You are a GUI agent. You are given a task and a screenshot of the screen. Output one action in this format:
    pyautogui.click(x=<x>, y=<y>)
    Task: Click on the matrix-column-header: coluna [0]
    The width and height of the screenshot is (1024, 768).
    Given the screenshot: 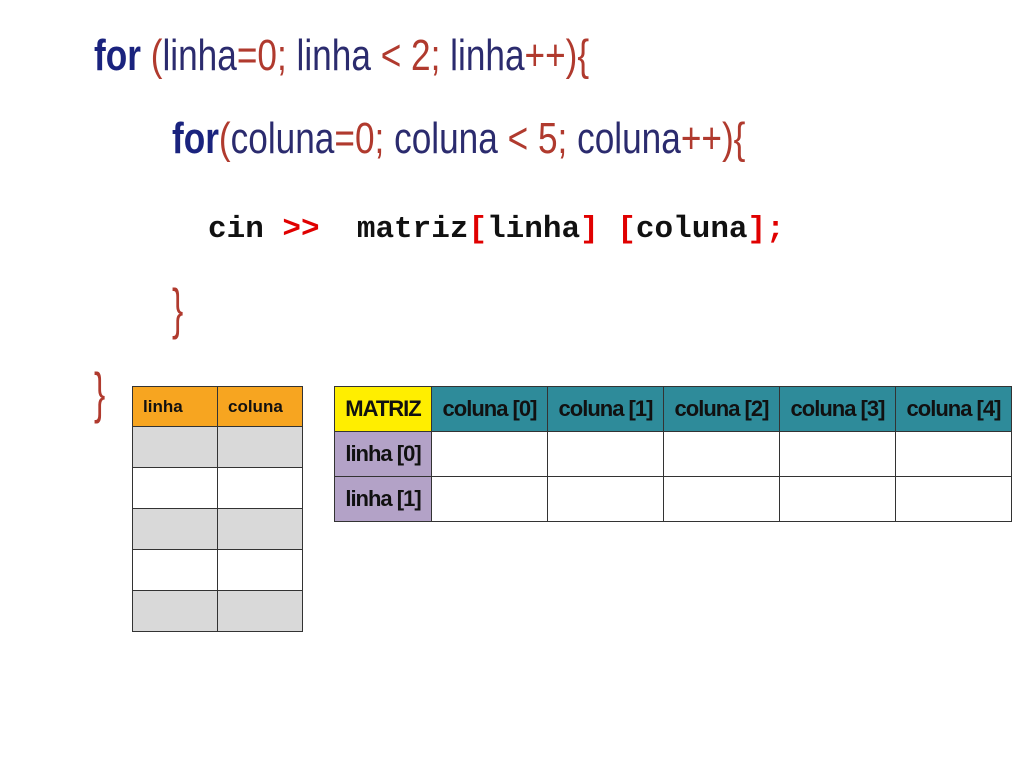 What is the action you would take?
    pyautogui.click(x=489, y=409)
    